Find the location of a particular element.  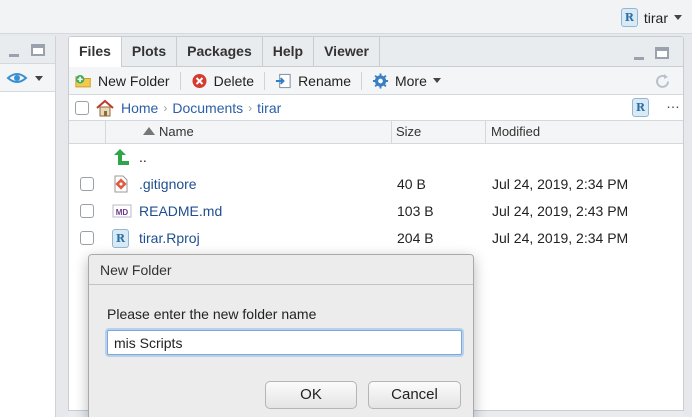

parent-folder-icon is located at coordinates (121, 157).